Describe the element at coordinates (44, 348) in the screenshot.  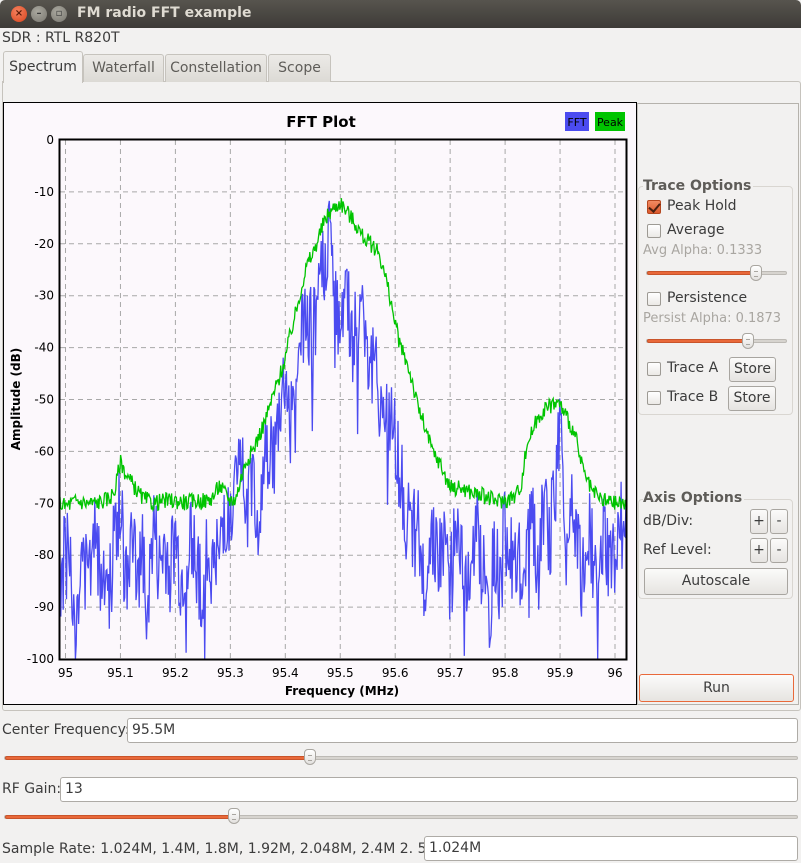
I see `y-tick-label: -40` at that location.